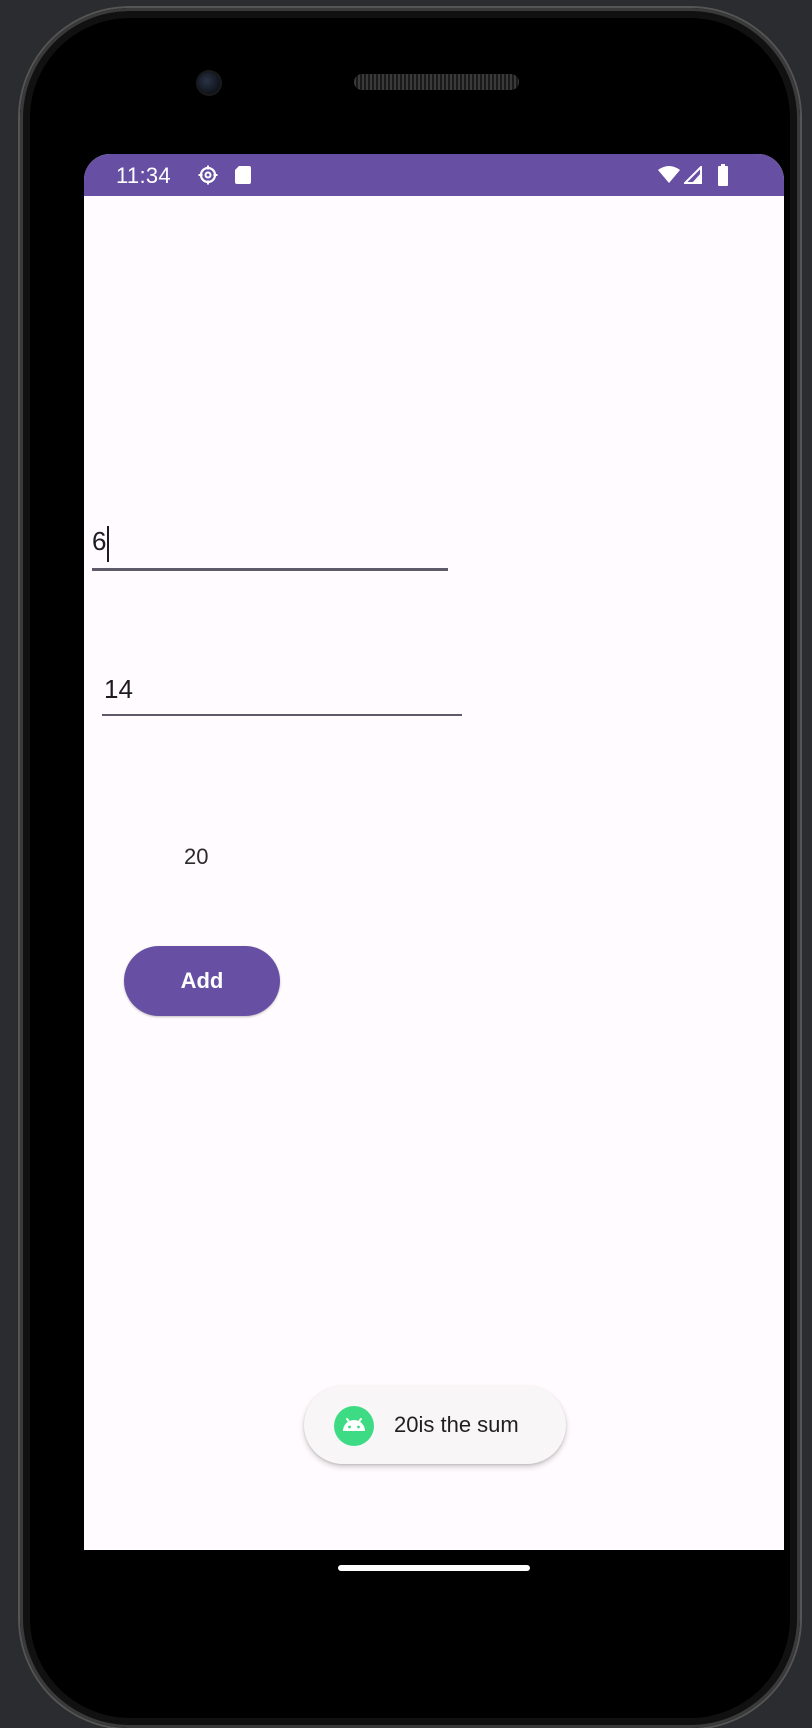 Image resolution: width=812 pixels, height=1728 pixels. Describe the element at coordinates (143, 175) in the screenshot. I see `status-time: 11:34` at that location.